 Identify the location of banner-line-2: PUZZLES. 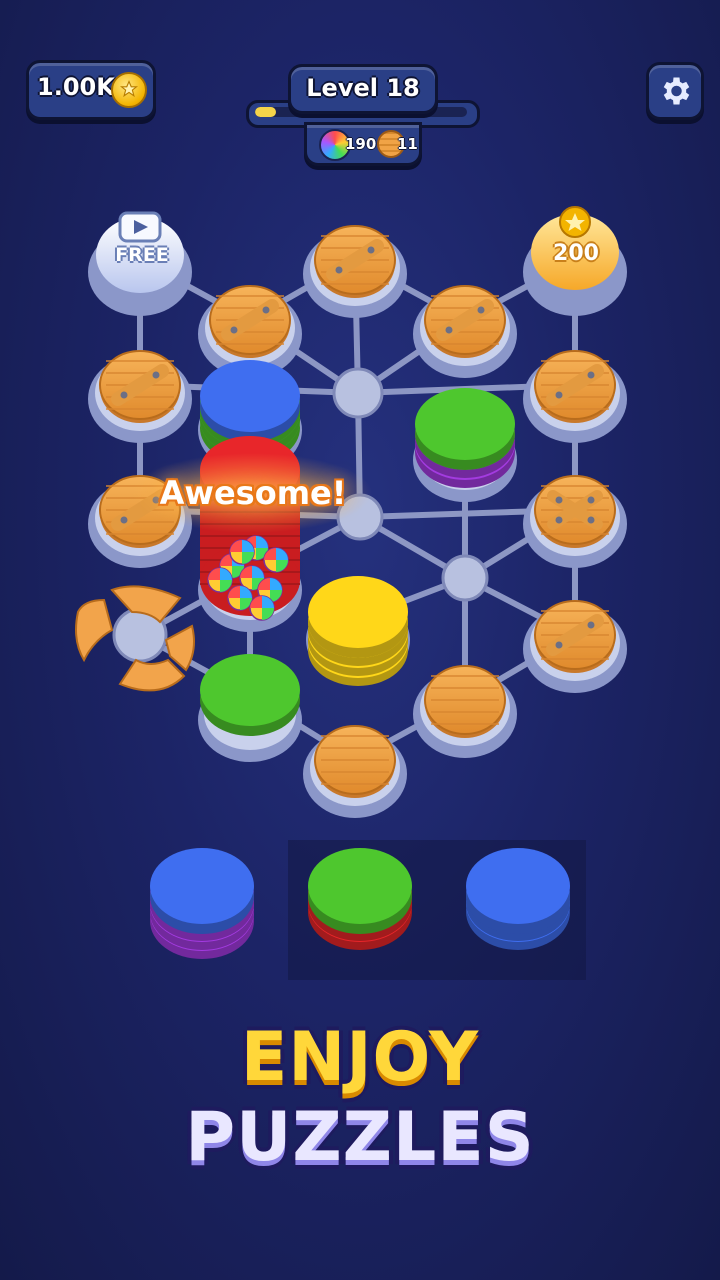
(360, 1137).